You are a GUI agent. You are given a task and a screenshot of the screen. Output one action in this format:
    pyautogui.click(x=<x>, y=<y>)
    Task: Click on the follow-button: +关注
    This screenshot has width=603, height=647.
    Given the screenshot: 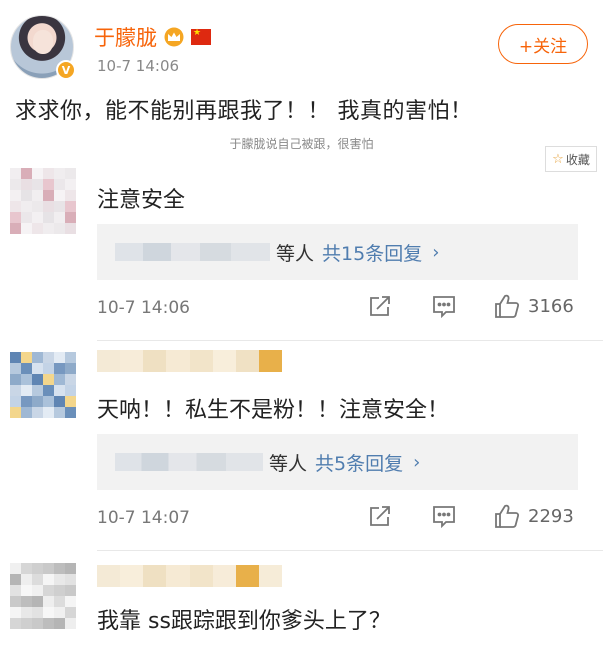 What is the action you would take?
    pyautogui.click(x=543, y=44)
    